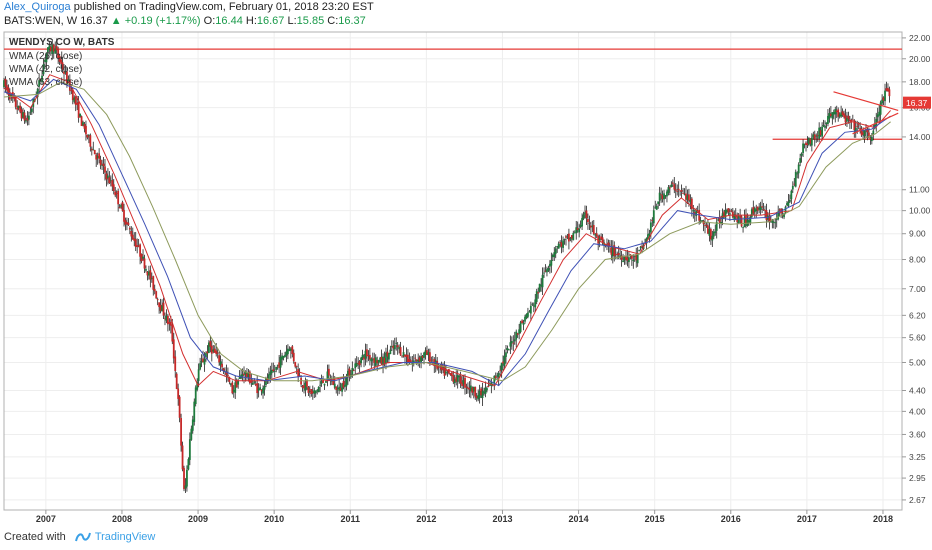 The height and width of the screenshot is (550, 932). I want to click on price-tag-label: 16.37, so click(917, 103).